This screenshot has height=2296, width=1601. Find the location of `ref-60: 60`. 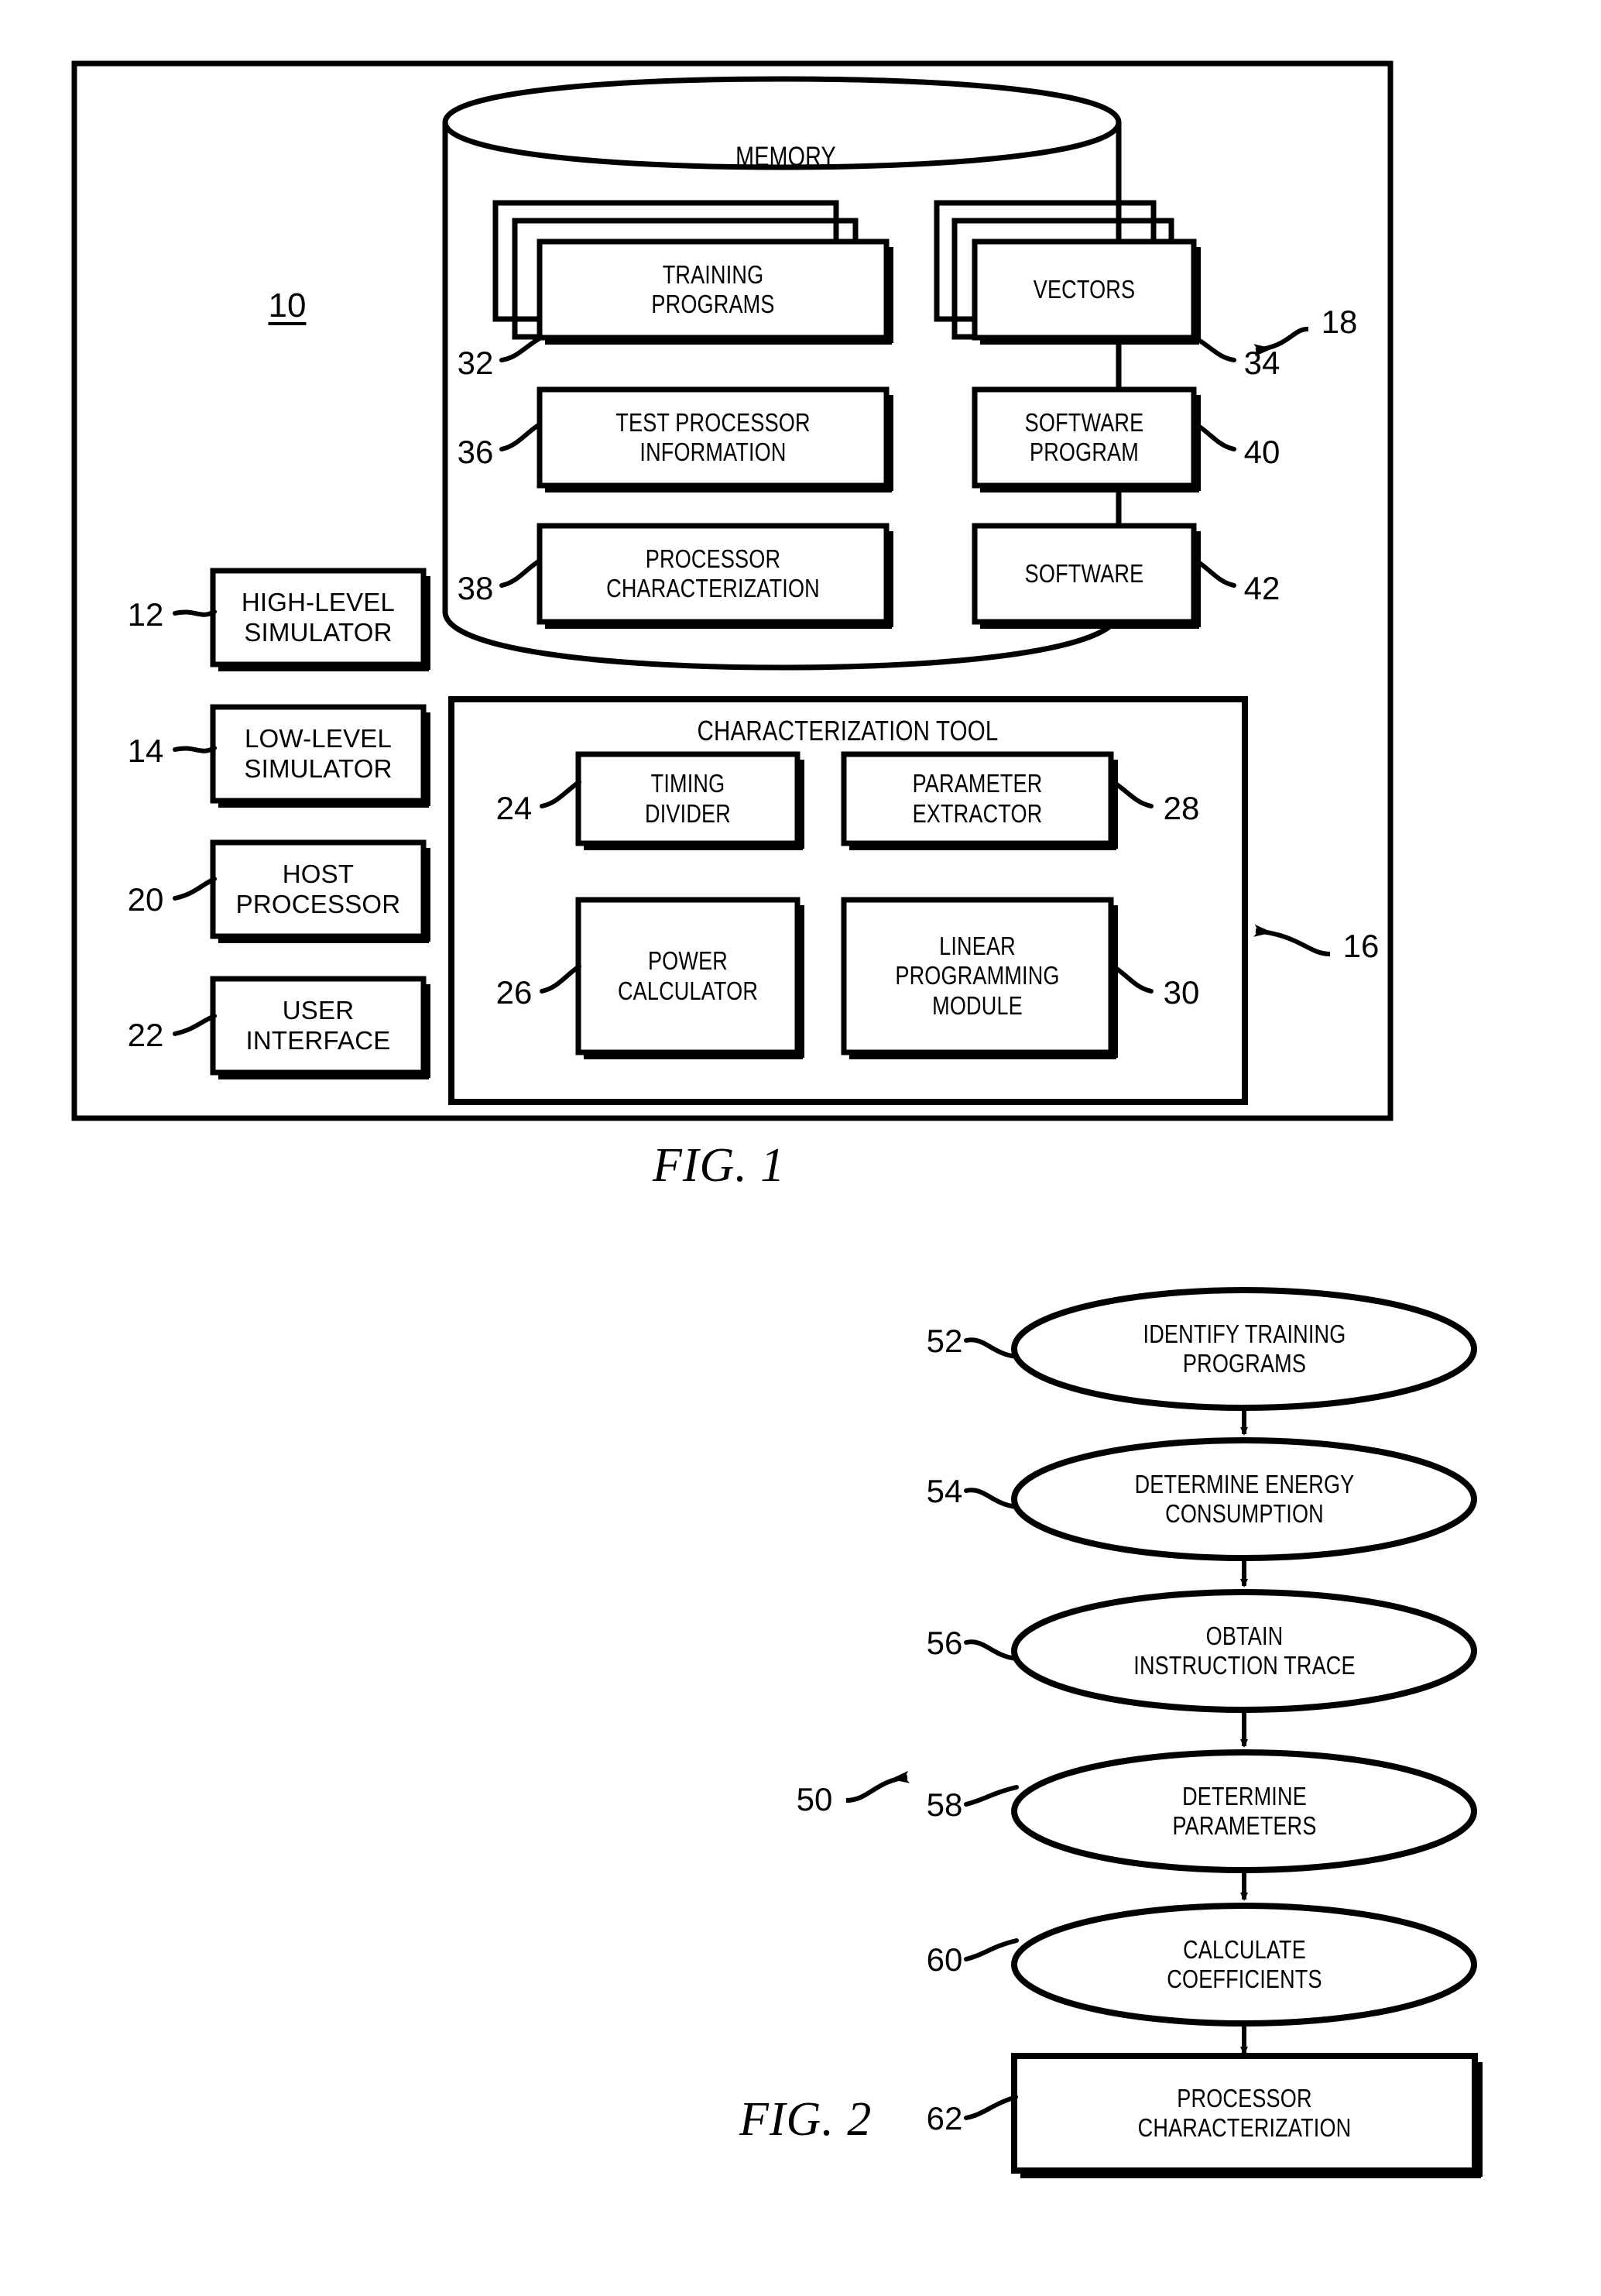

ref-60: 60 is located at coordinates (945, 1959).